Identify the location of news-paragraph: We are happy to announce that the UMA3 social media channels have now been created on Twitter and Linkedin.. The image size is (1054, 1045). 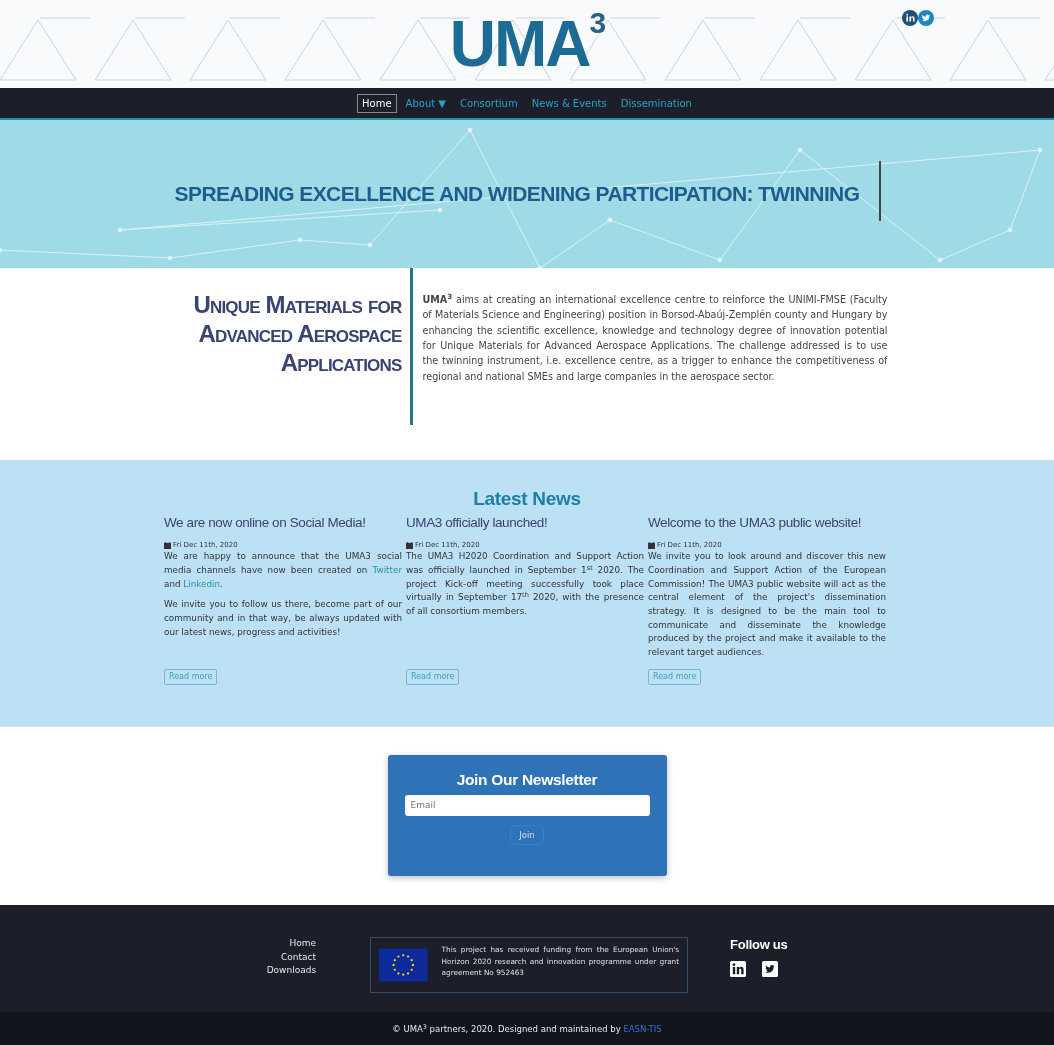
(283, 570).